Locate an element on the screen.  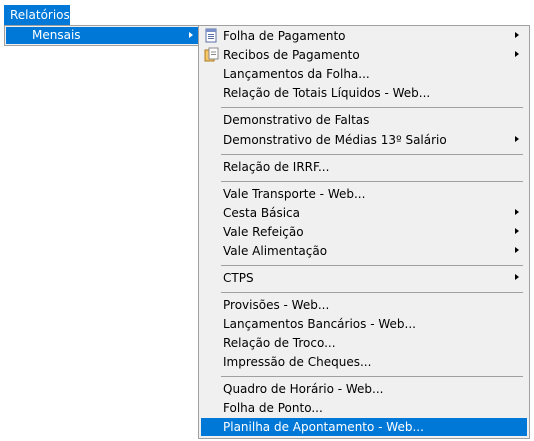
document-list-icon is located at coordinates (211, 35).